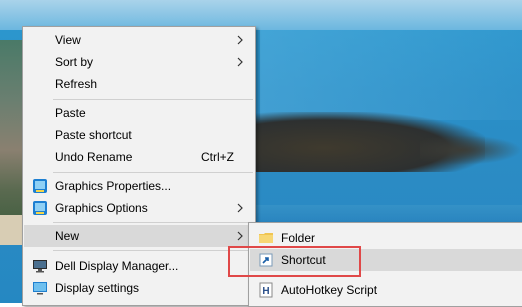  What do you see at coordinates (266, 238) in the screenshot?
I see `folder-icon` at bounding box center [266, 238].